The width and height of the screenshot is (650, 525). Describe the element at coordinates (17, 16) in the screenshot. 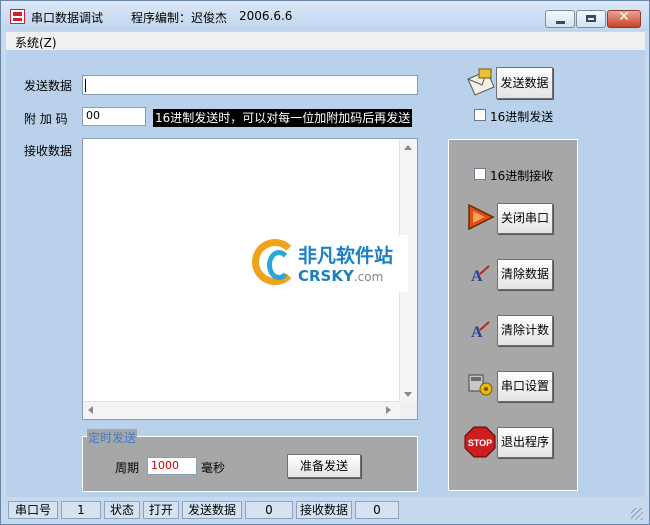

I see `app-icon` at that location.